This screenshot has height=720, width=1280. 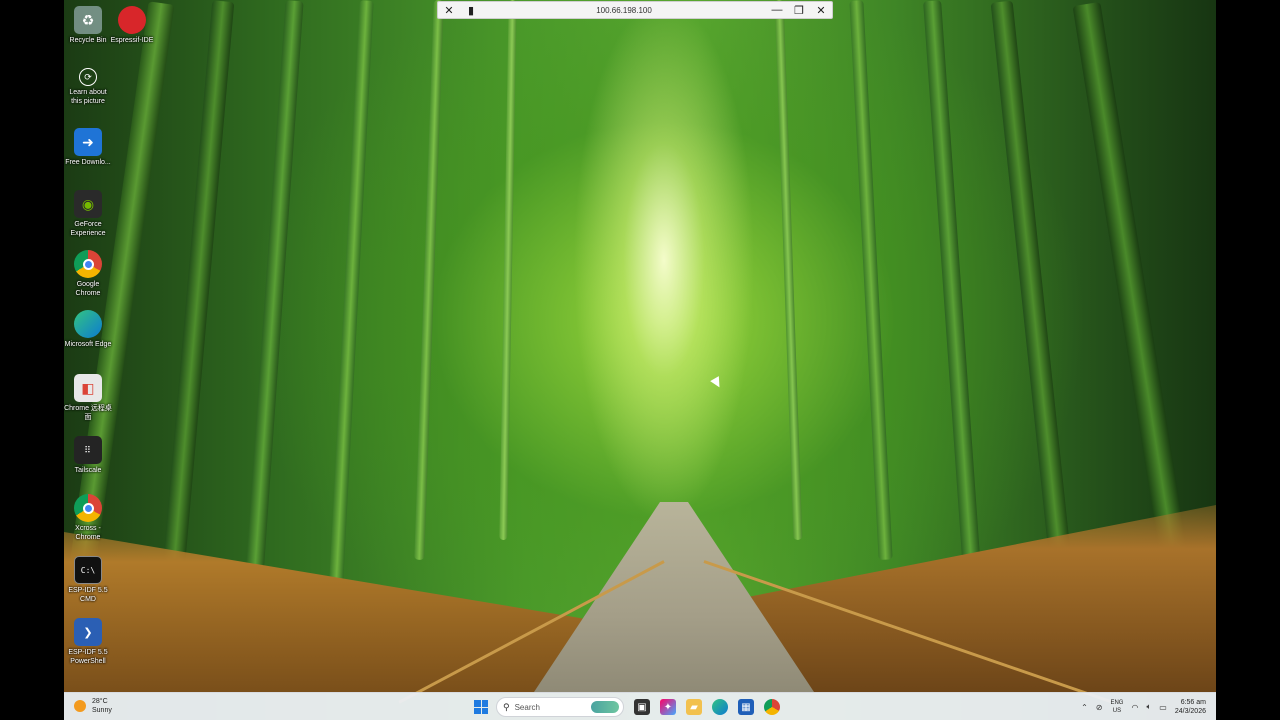 I want to click on desktop-icon-label: Chrome 远程桌面, so click(x=88, y=413).